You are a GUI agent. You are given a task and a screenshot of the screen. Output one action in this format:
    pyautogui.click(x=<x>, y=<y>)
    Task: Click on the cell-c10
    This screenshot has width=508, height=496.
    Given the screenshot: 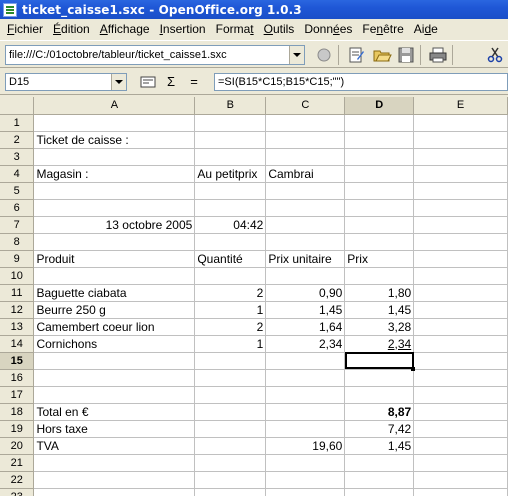 What is the action you would take?
    pyautogui.click(x=305, y=276)
    